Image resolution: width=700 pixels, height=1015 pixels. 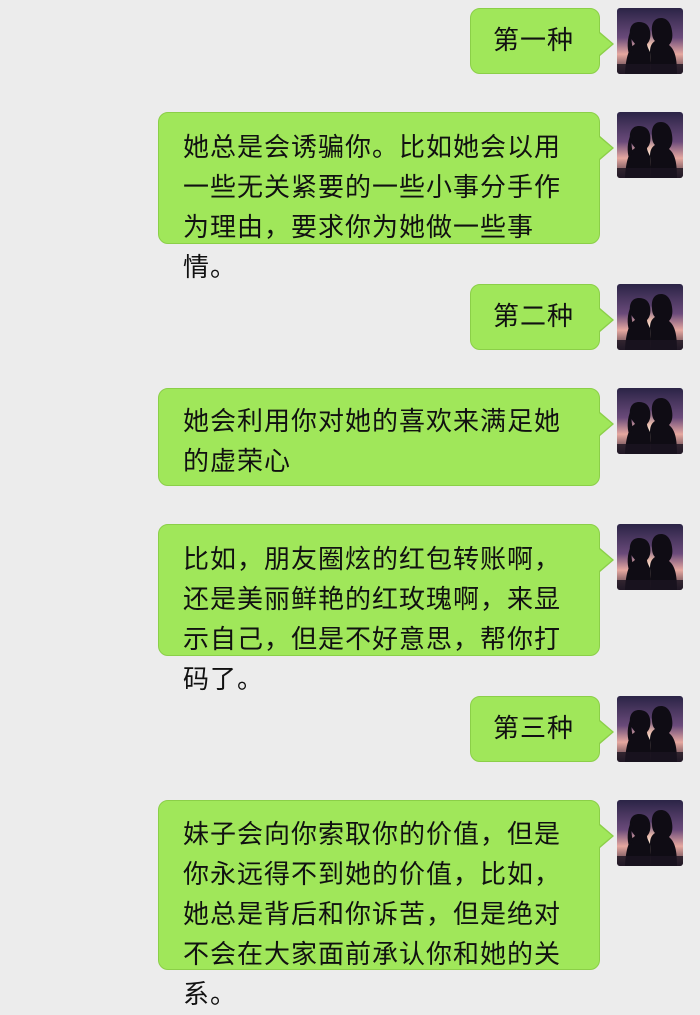 What do you see at coordinates (534, 729) in the screenshot?
I see `message-text: 第三种` at bounding box center [534, 729].